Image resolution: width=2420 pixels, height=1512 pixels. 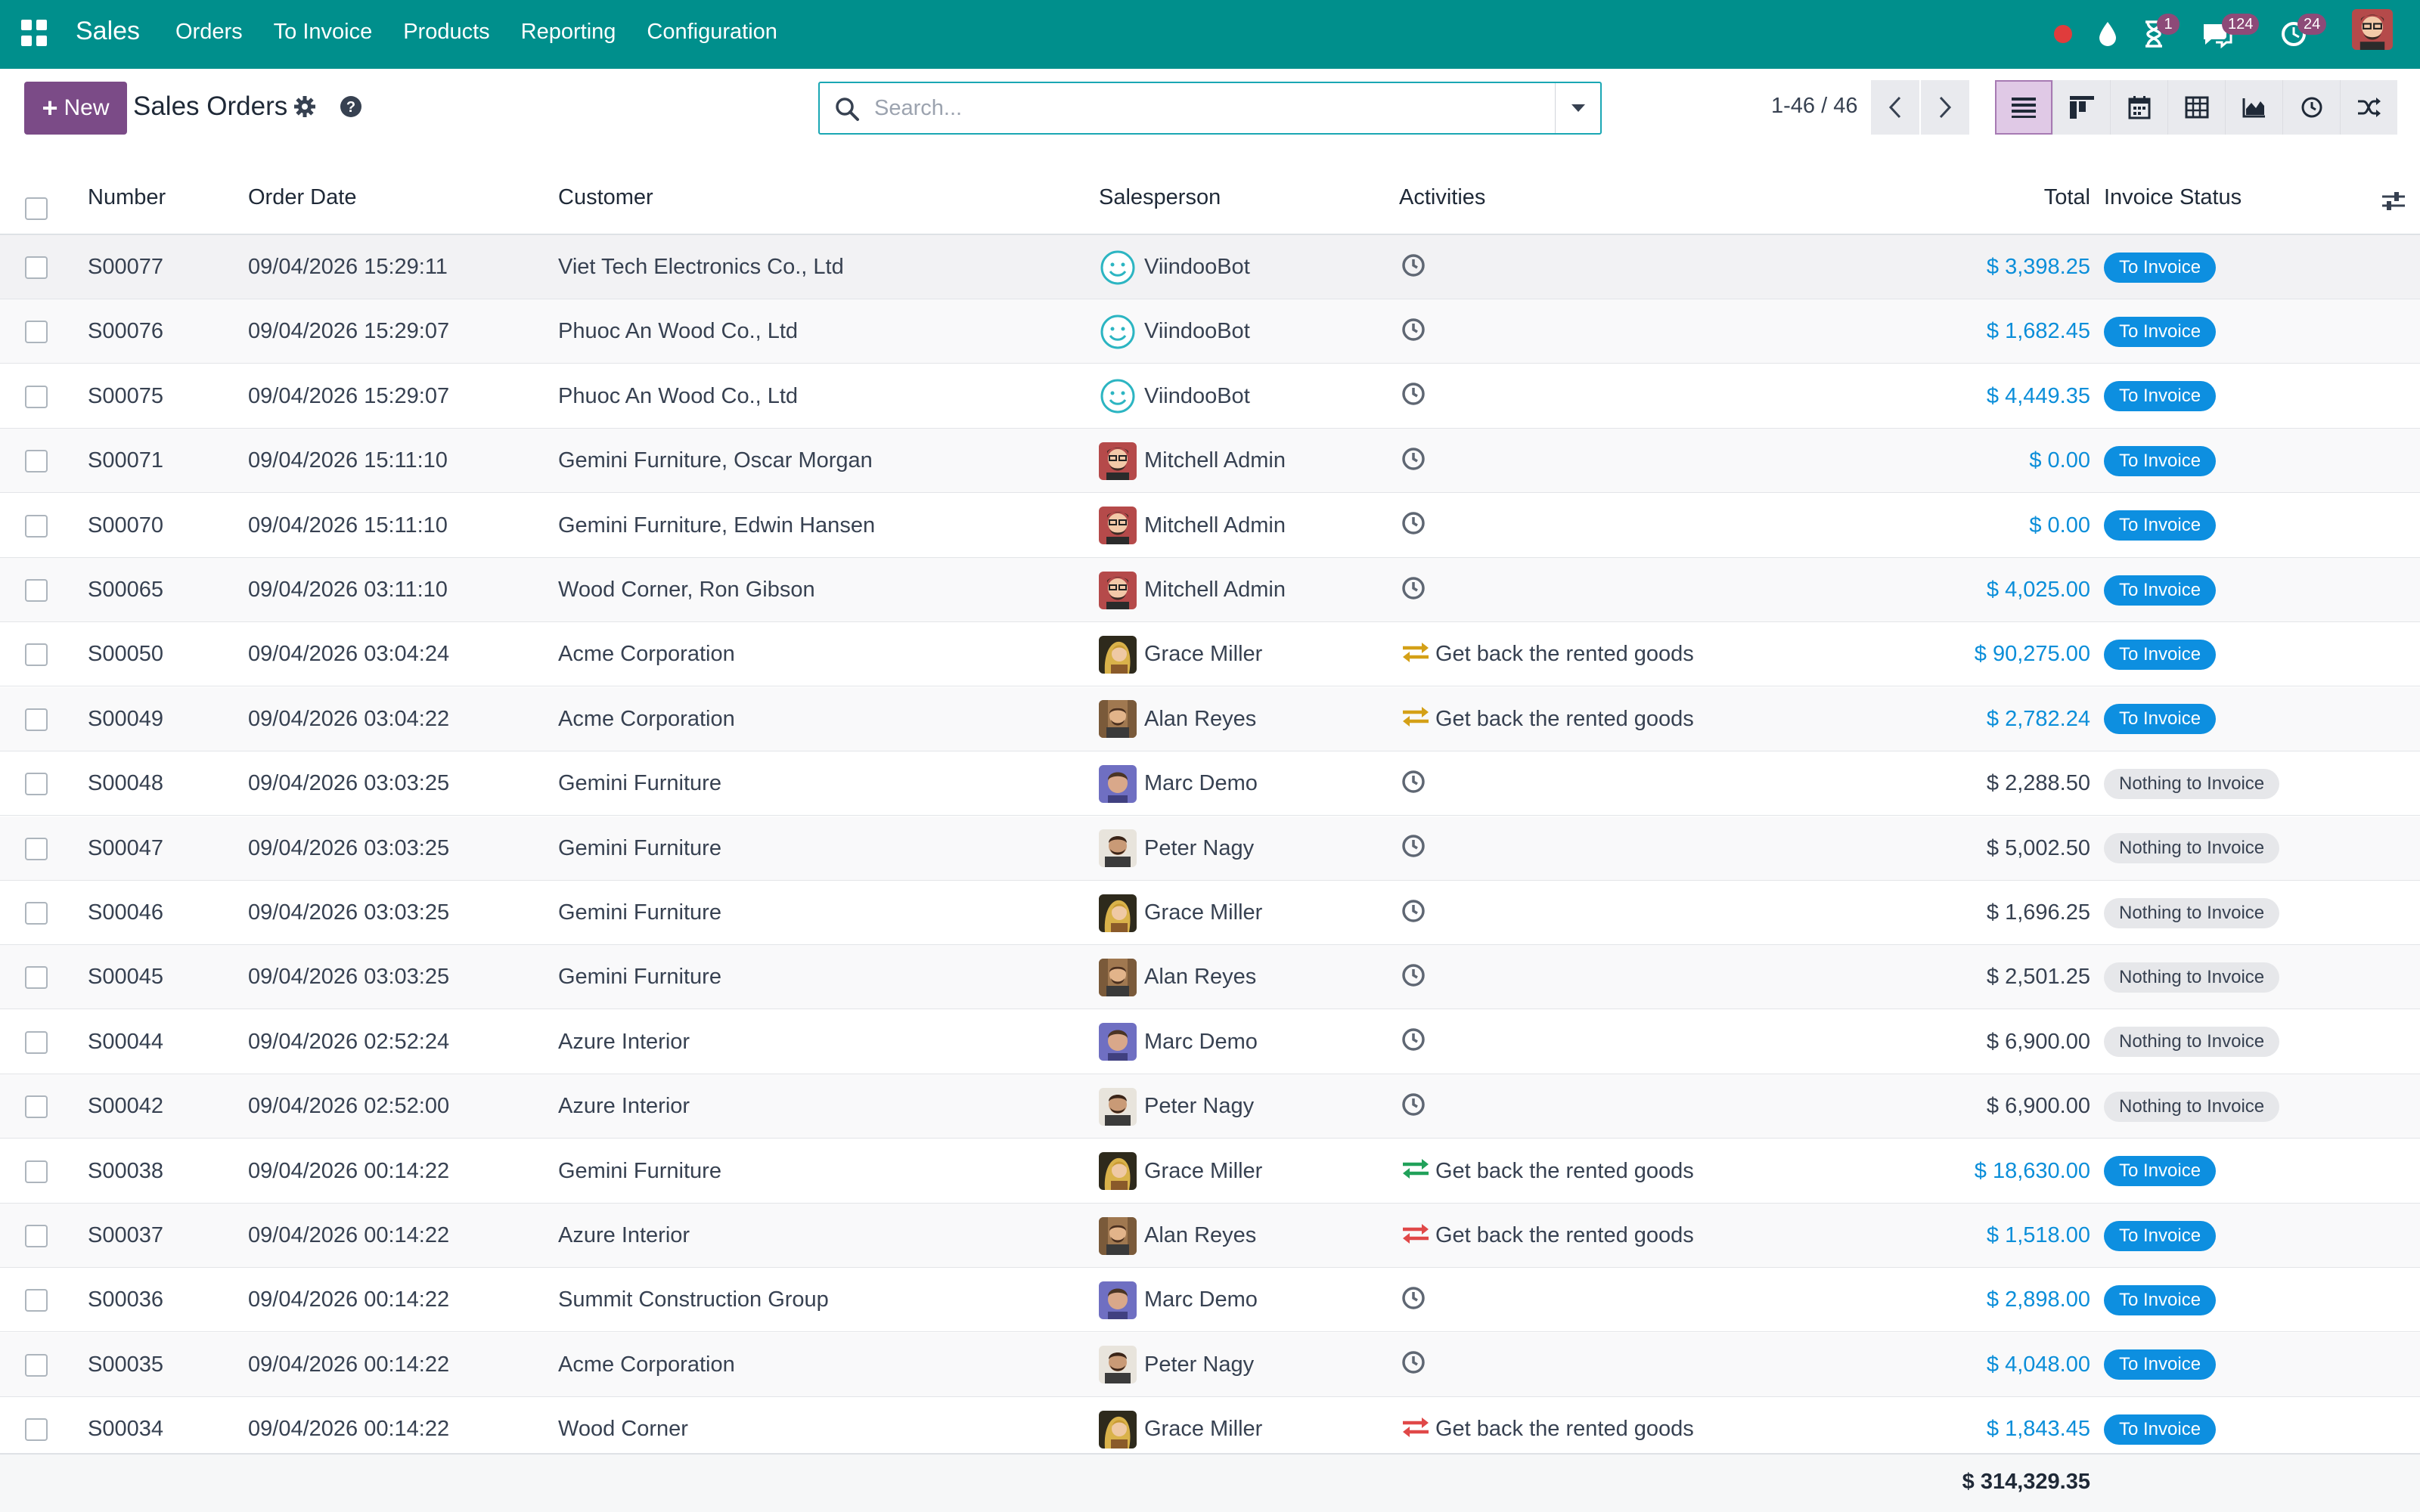 What do you see at coordinates (1945, 107) in the screenshot?
I see `pager-next-button` at bounding box center [1945, 107].